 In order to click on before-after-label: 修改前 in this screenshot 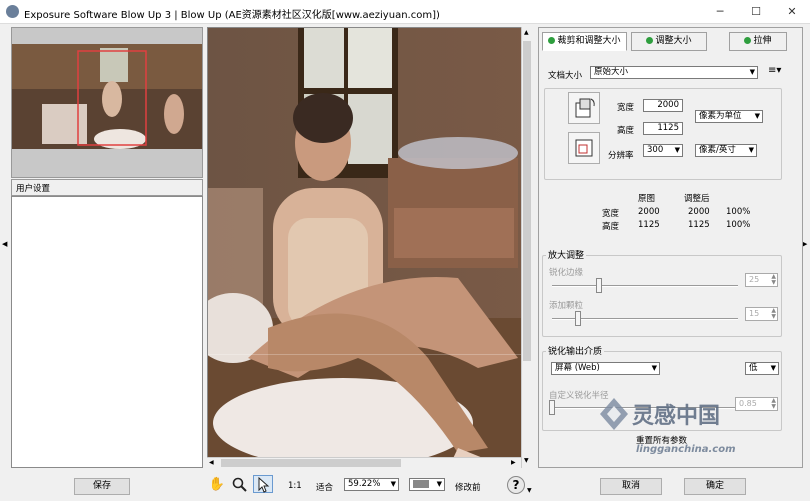, I will do `click(468, 488)`.